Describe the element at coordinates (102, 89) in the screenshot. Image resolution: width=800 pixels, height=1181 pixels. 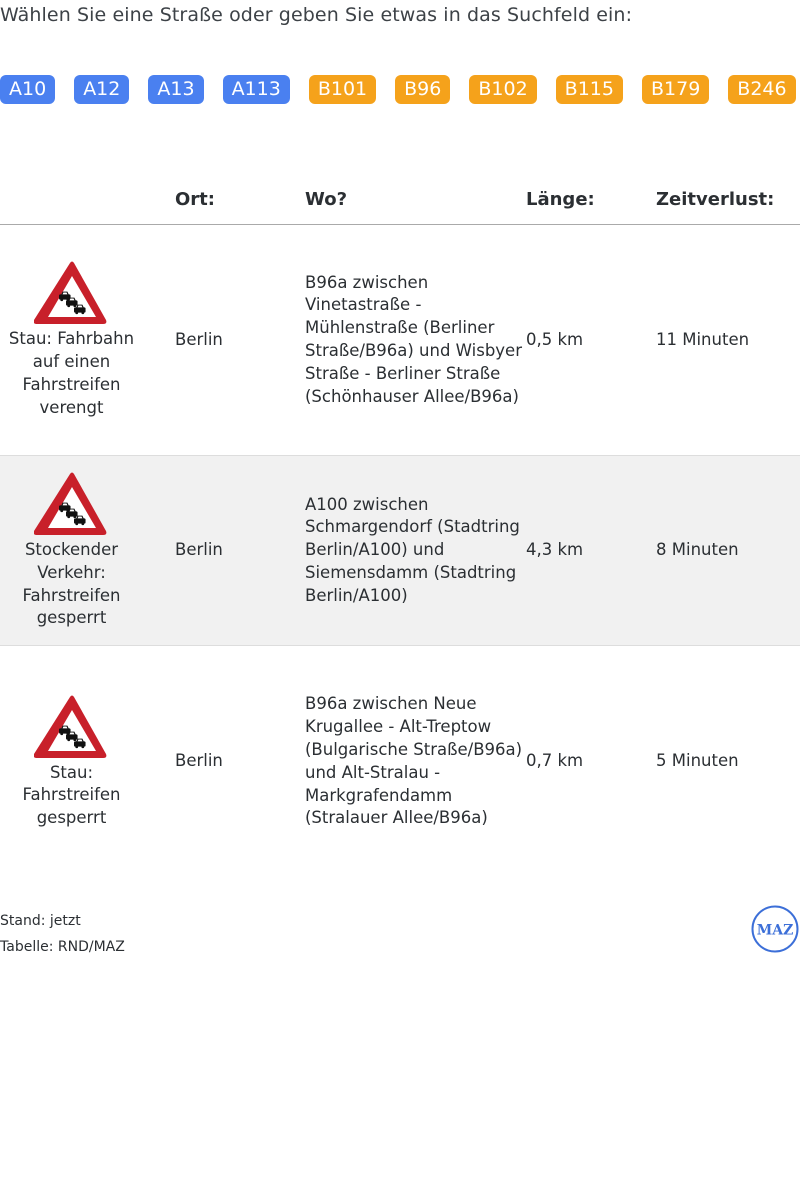
I see `road-chip-a12: A12` at that location.